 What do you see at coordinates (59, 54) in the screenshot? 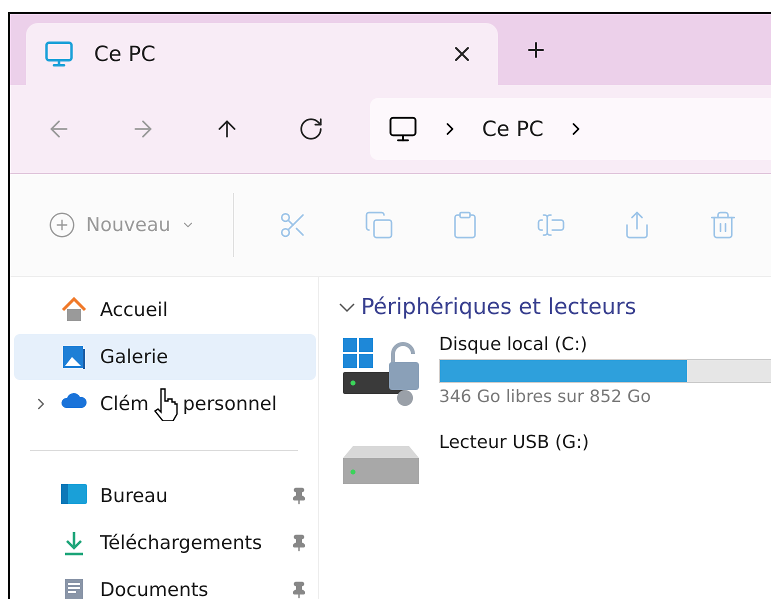
I see `monitor-icon` at bounding box center [59, 54].